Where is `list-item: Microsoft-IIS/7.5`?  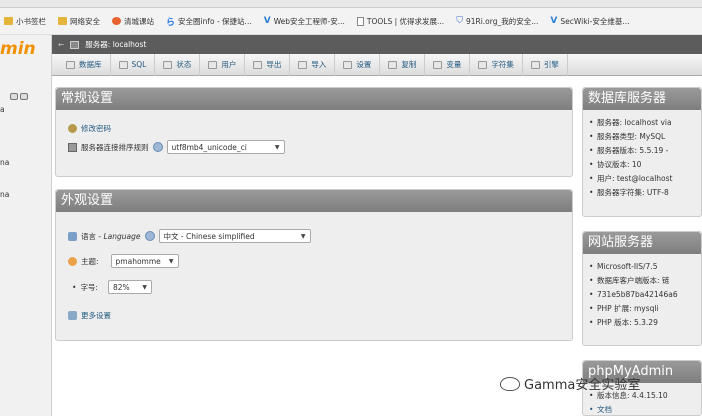
list-item: Microsoft-IIS/7.5 is located at coordinates (645, 267).